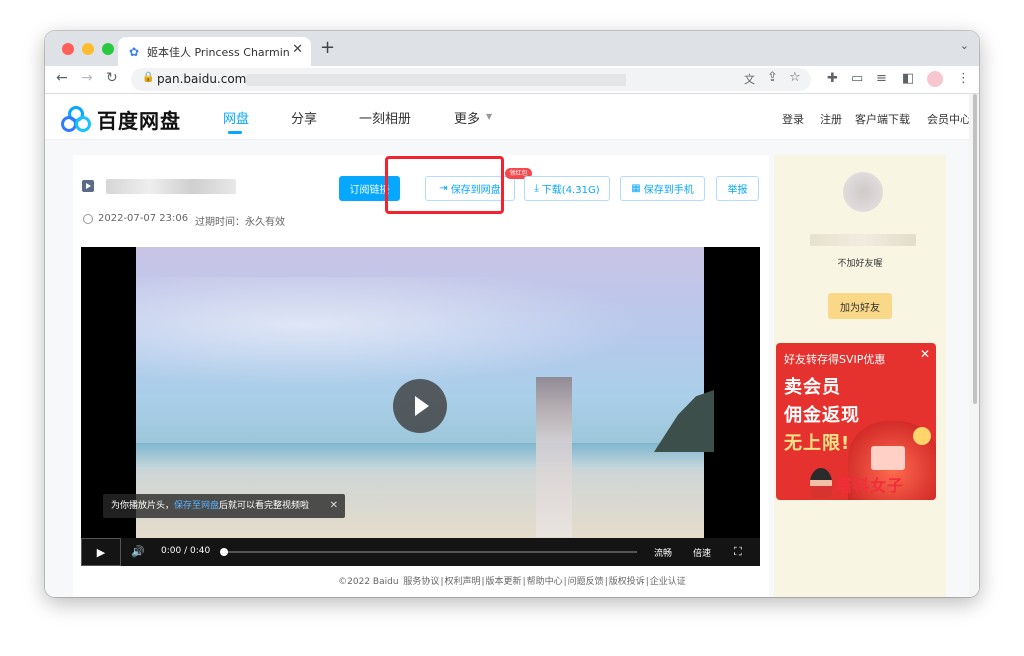 This screenshot has width=1024, height=656. What do you see at coordinates (822, 415) in the screenshot?
I see `ad-line-2: 佣金返现` at bounding box center [822, 415].